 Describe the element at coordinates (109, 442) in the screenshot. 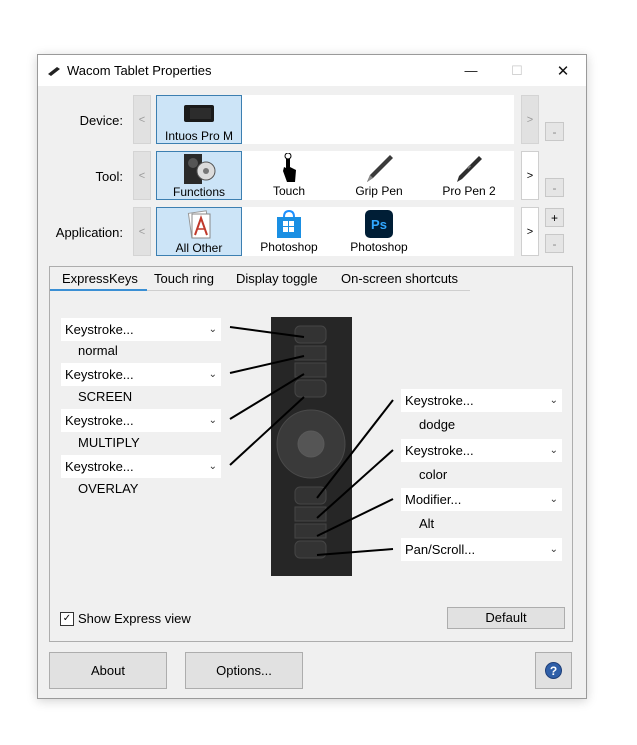

I see `expresskey-left-3-sub: MULTIPLY` at that location.